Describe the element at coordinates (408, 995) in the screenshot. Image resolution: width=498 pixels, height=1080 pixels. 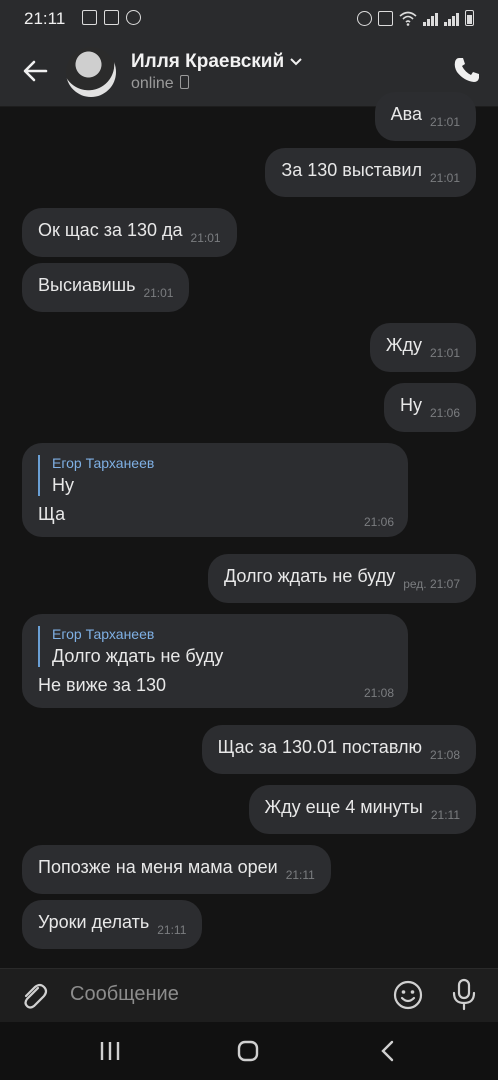
I see `emoji-icon` at that location.